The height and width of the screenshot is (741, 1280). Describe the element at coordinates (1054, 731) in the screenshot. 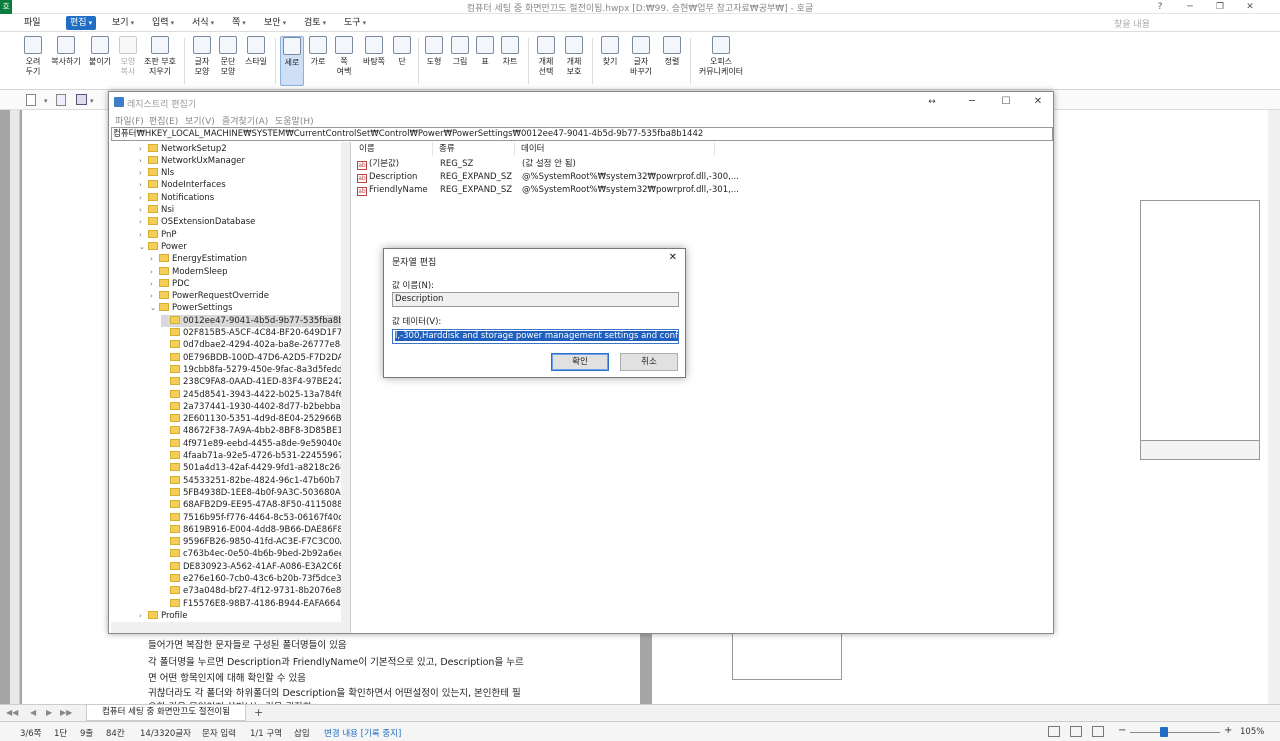

I see `view-normal-icon` at that location.